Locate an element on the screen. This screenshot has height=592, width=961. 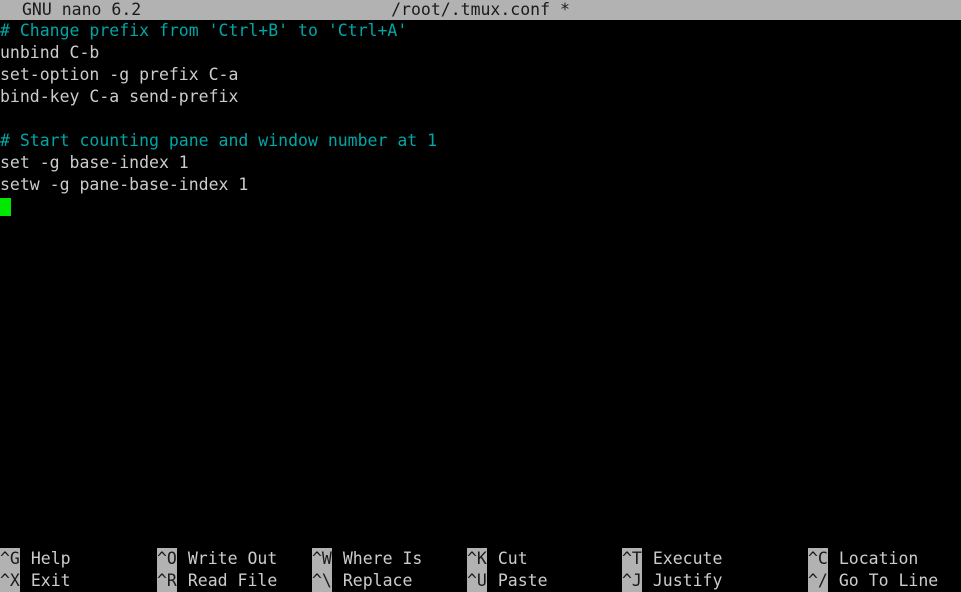
shortcut-help: ^G Help is located at coordinates (35, 559).